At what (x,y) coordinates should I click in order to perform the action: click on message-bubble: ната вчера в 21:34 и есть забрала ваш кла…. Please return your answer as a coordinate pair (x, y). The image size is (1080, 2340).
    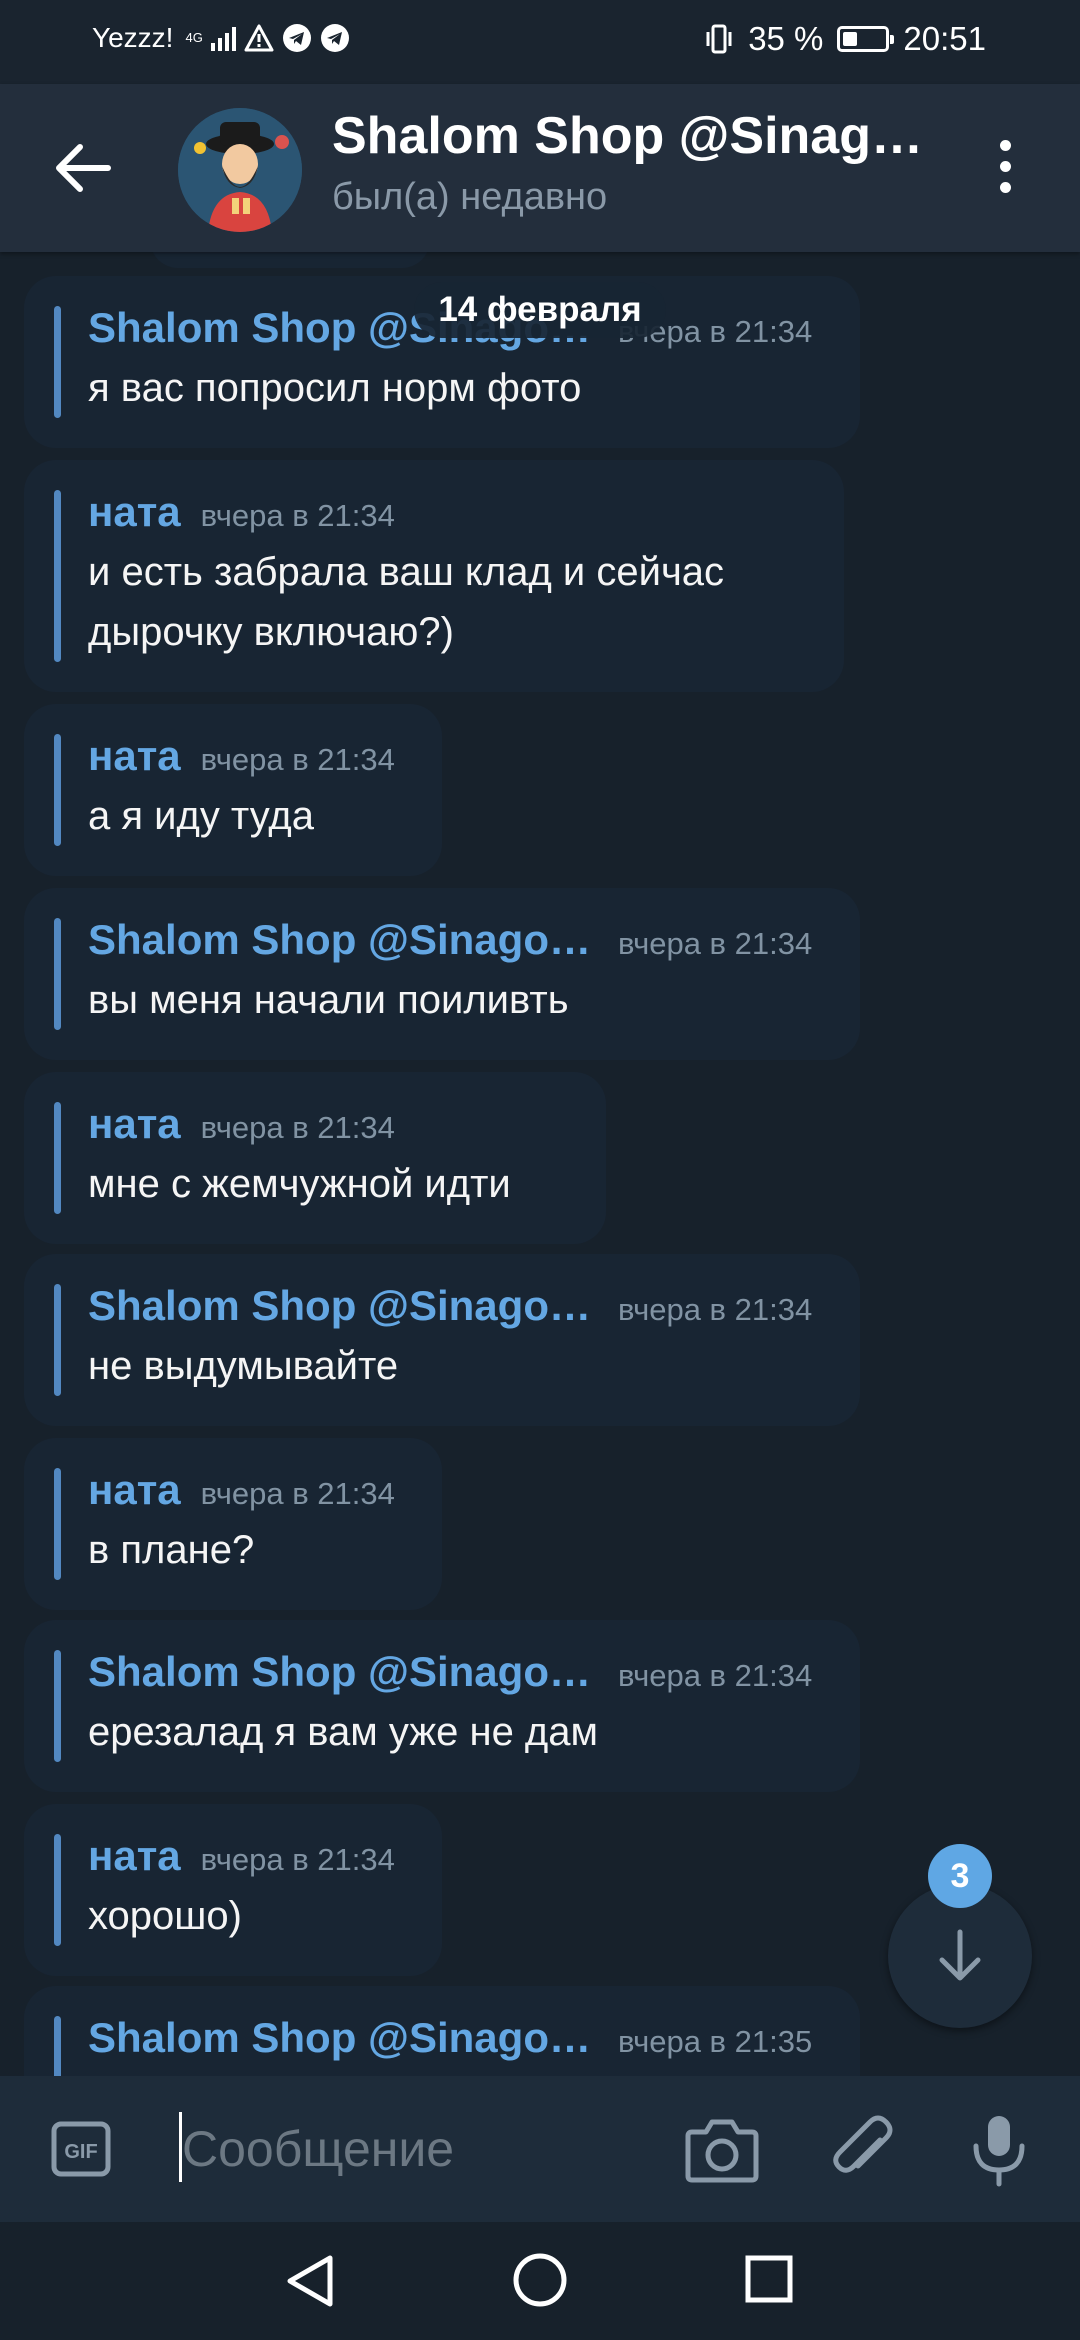
    Looking at the image, I should click on (434, 576).